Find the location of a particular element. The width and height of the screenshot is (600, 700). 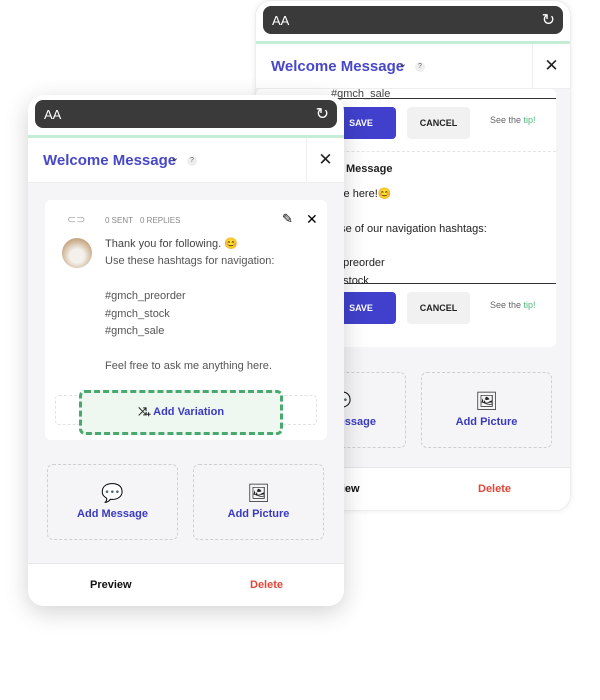

message-line: #gmch_sale is located at coordinates (135, 331).